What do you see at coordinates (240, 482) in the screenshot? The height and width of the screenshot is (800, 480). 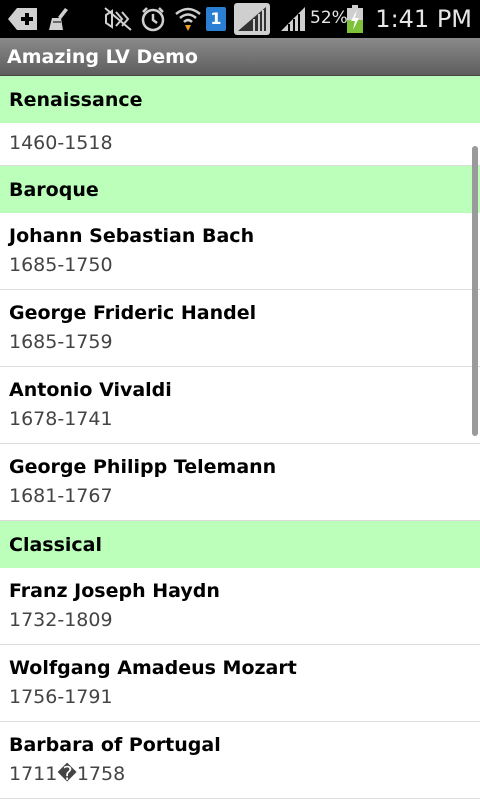 I see `list-item: George Philipp Telemann 1681-1767` at bounding box center [240, 482].